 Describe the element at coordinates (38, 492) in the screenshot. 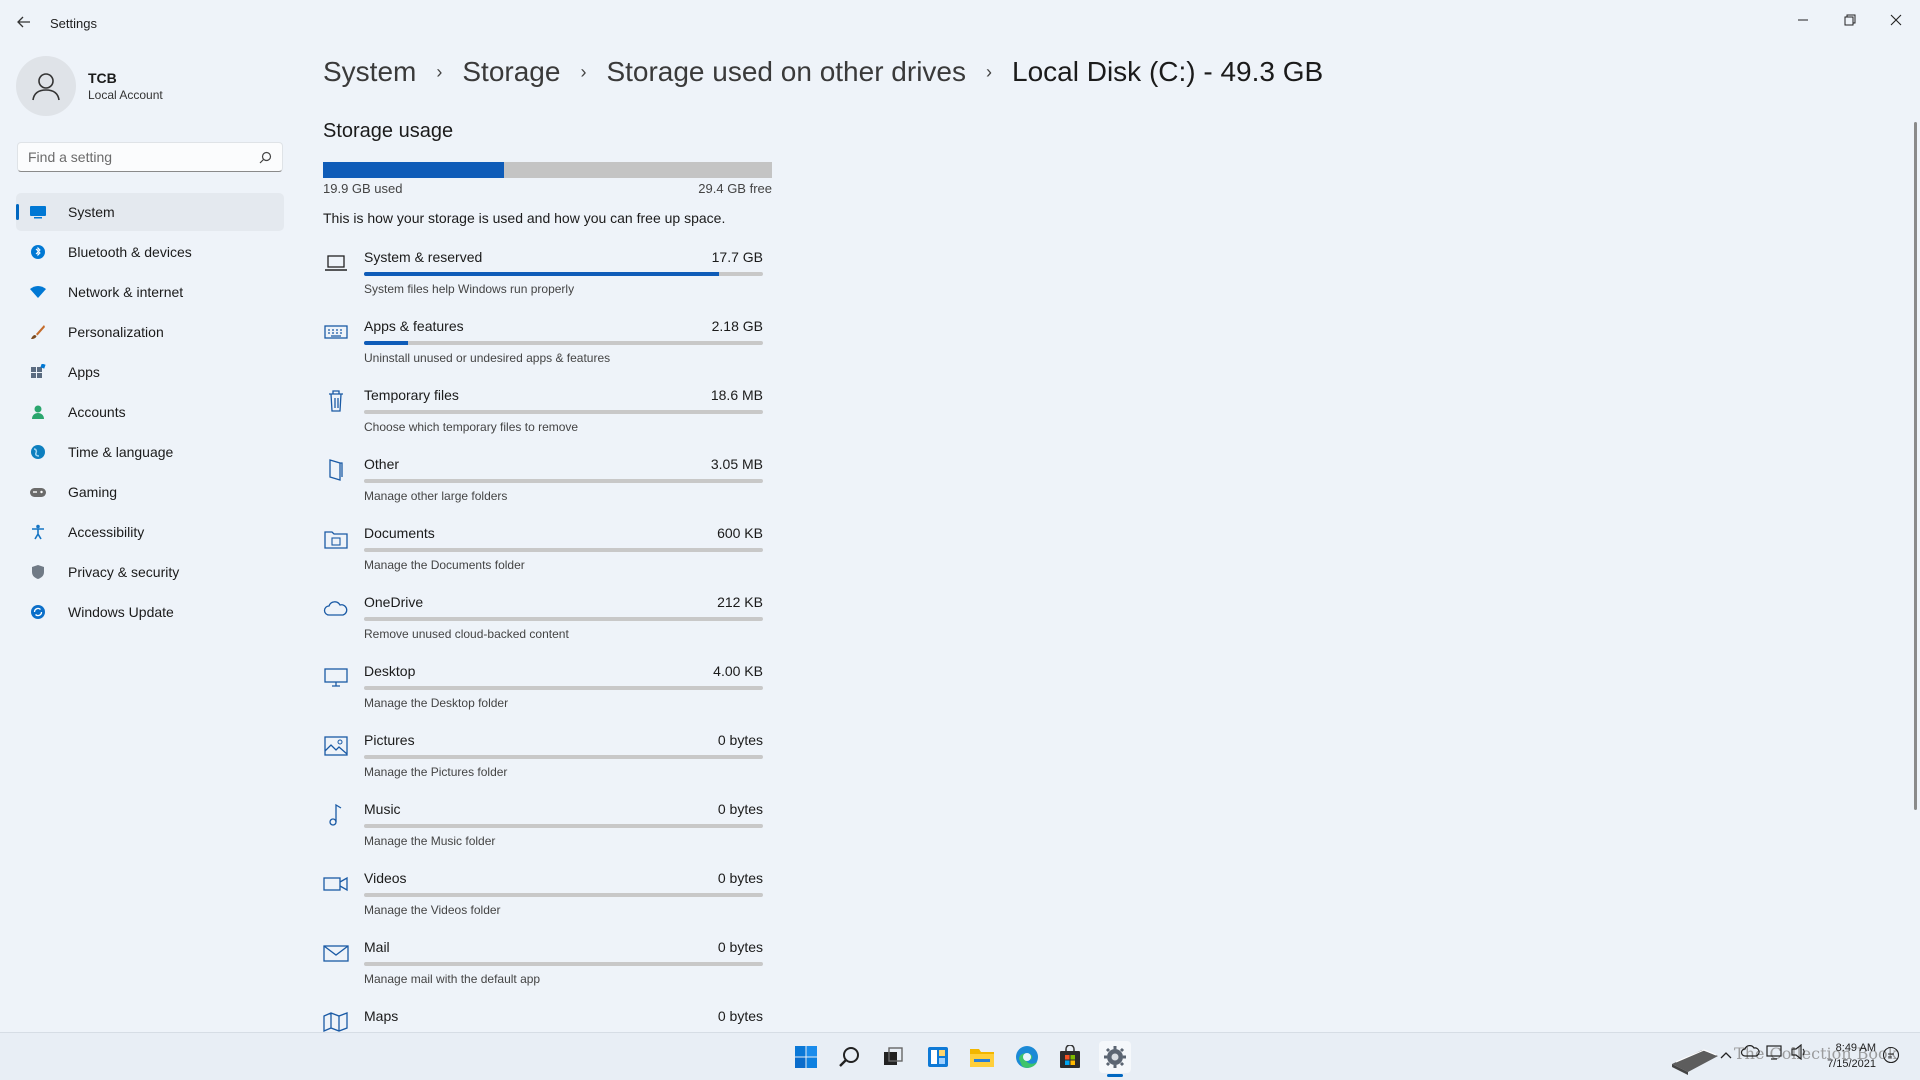

I see `gamepad-icon` at that location.